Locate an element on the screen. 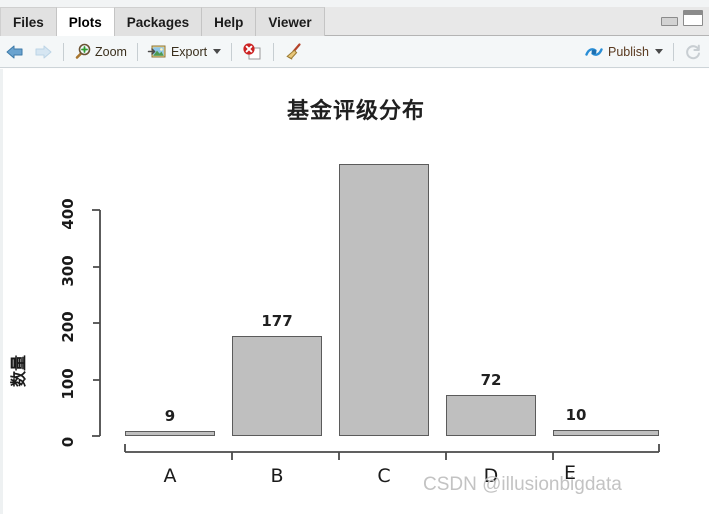 This screenshot has height=514, width=709. tab-list: Files Plots Packages Help Viewer is located at coordinates (162, 21).